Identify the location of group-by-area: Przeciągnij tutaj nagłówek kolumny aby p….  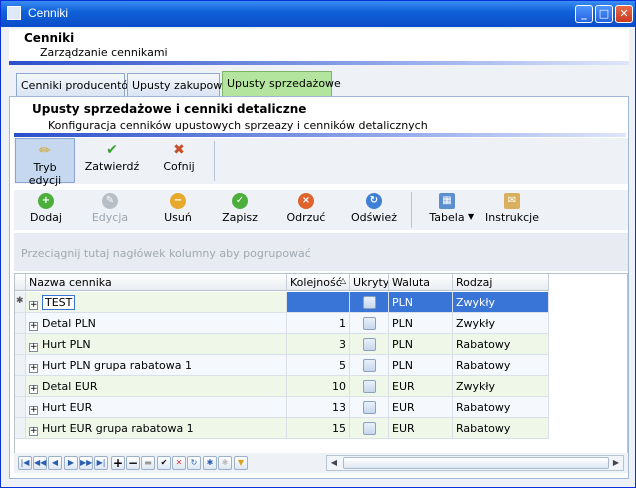
(321, 252).